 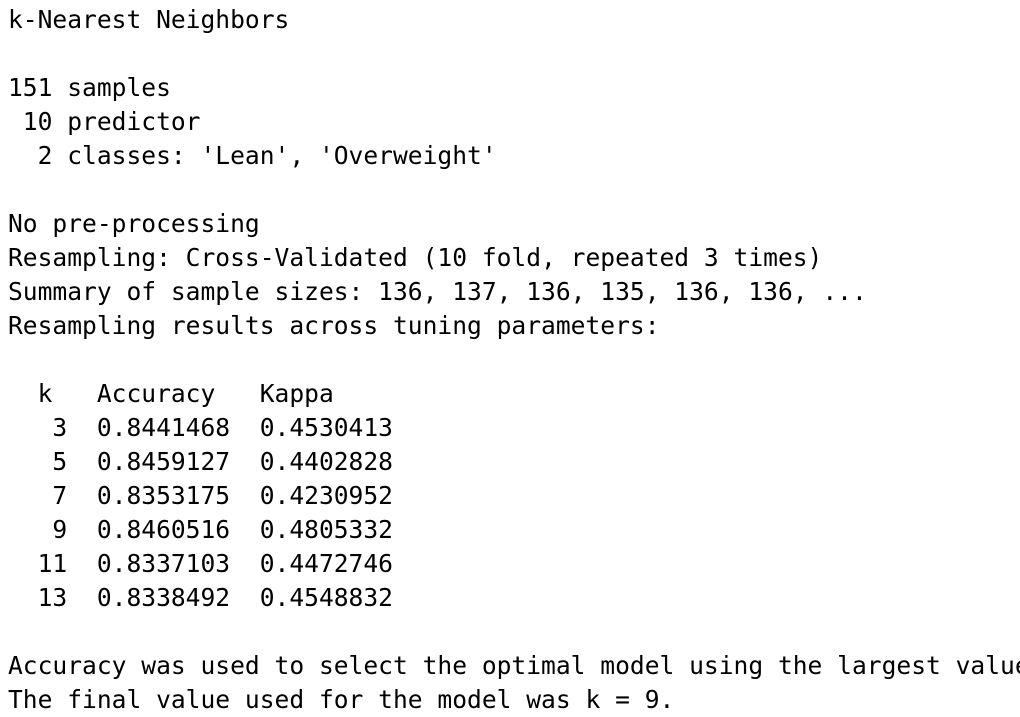 I want to click on results-table-row: 9 0.8460516 0.4805332, so click(x=200, y=529).